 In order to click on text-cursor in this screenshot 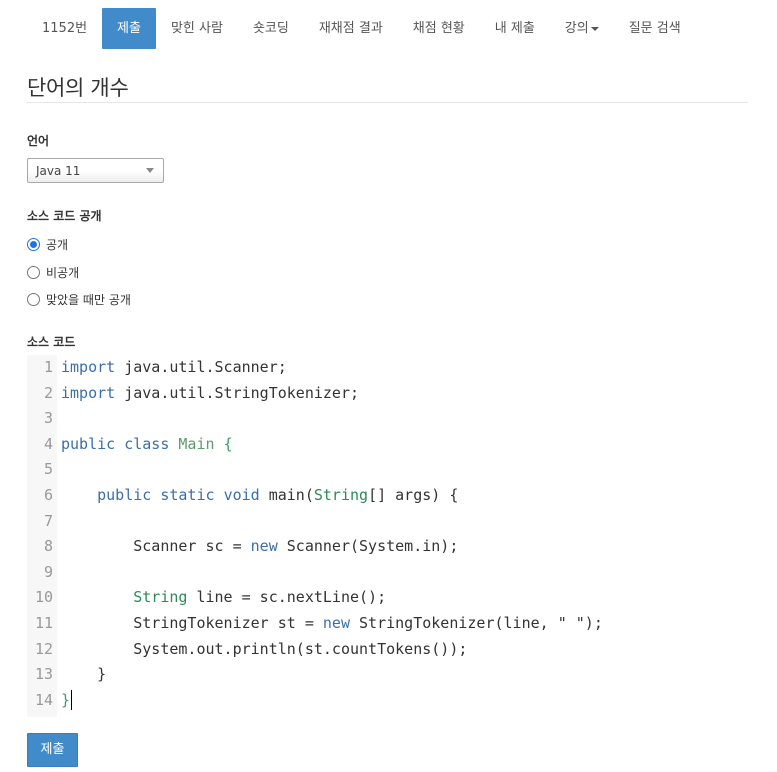, I will do `click(72, 700)`.